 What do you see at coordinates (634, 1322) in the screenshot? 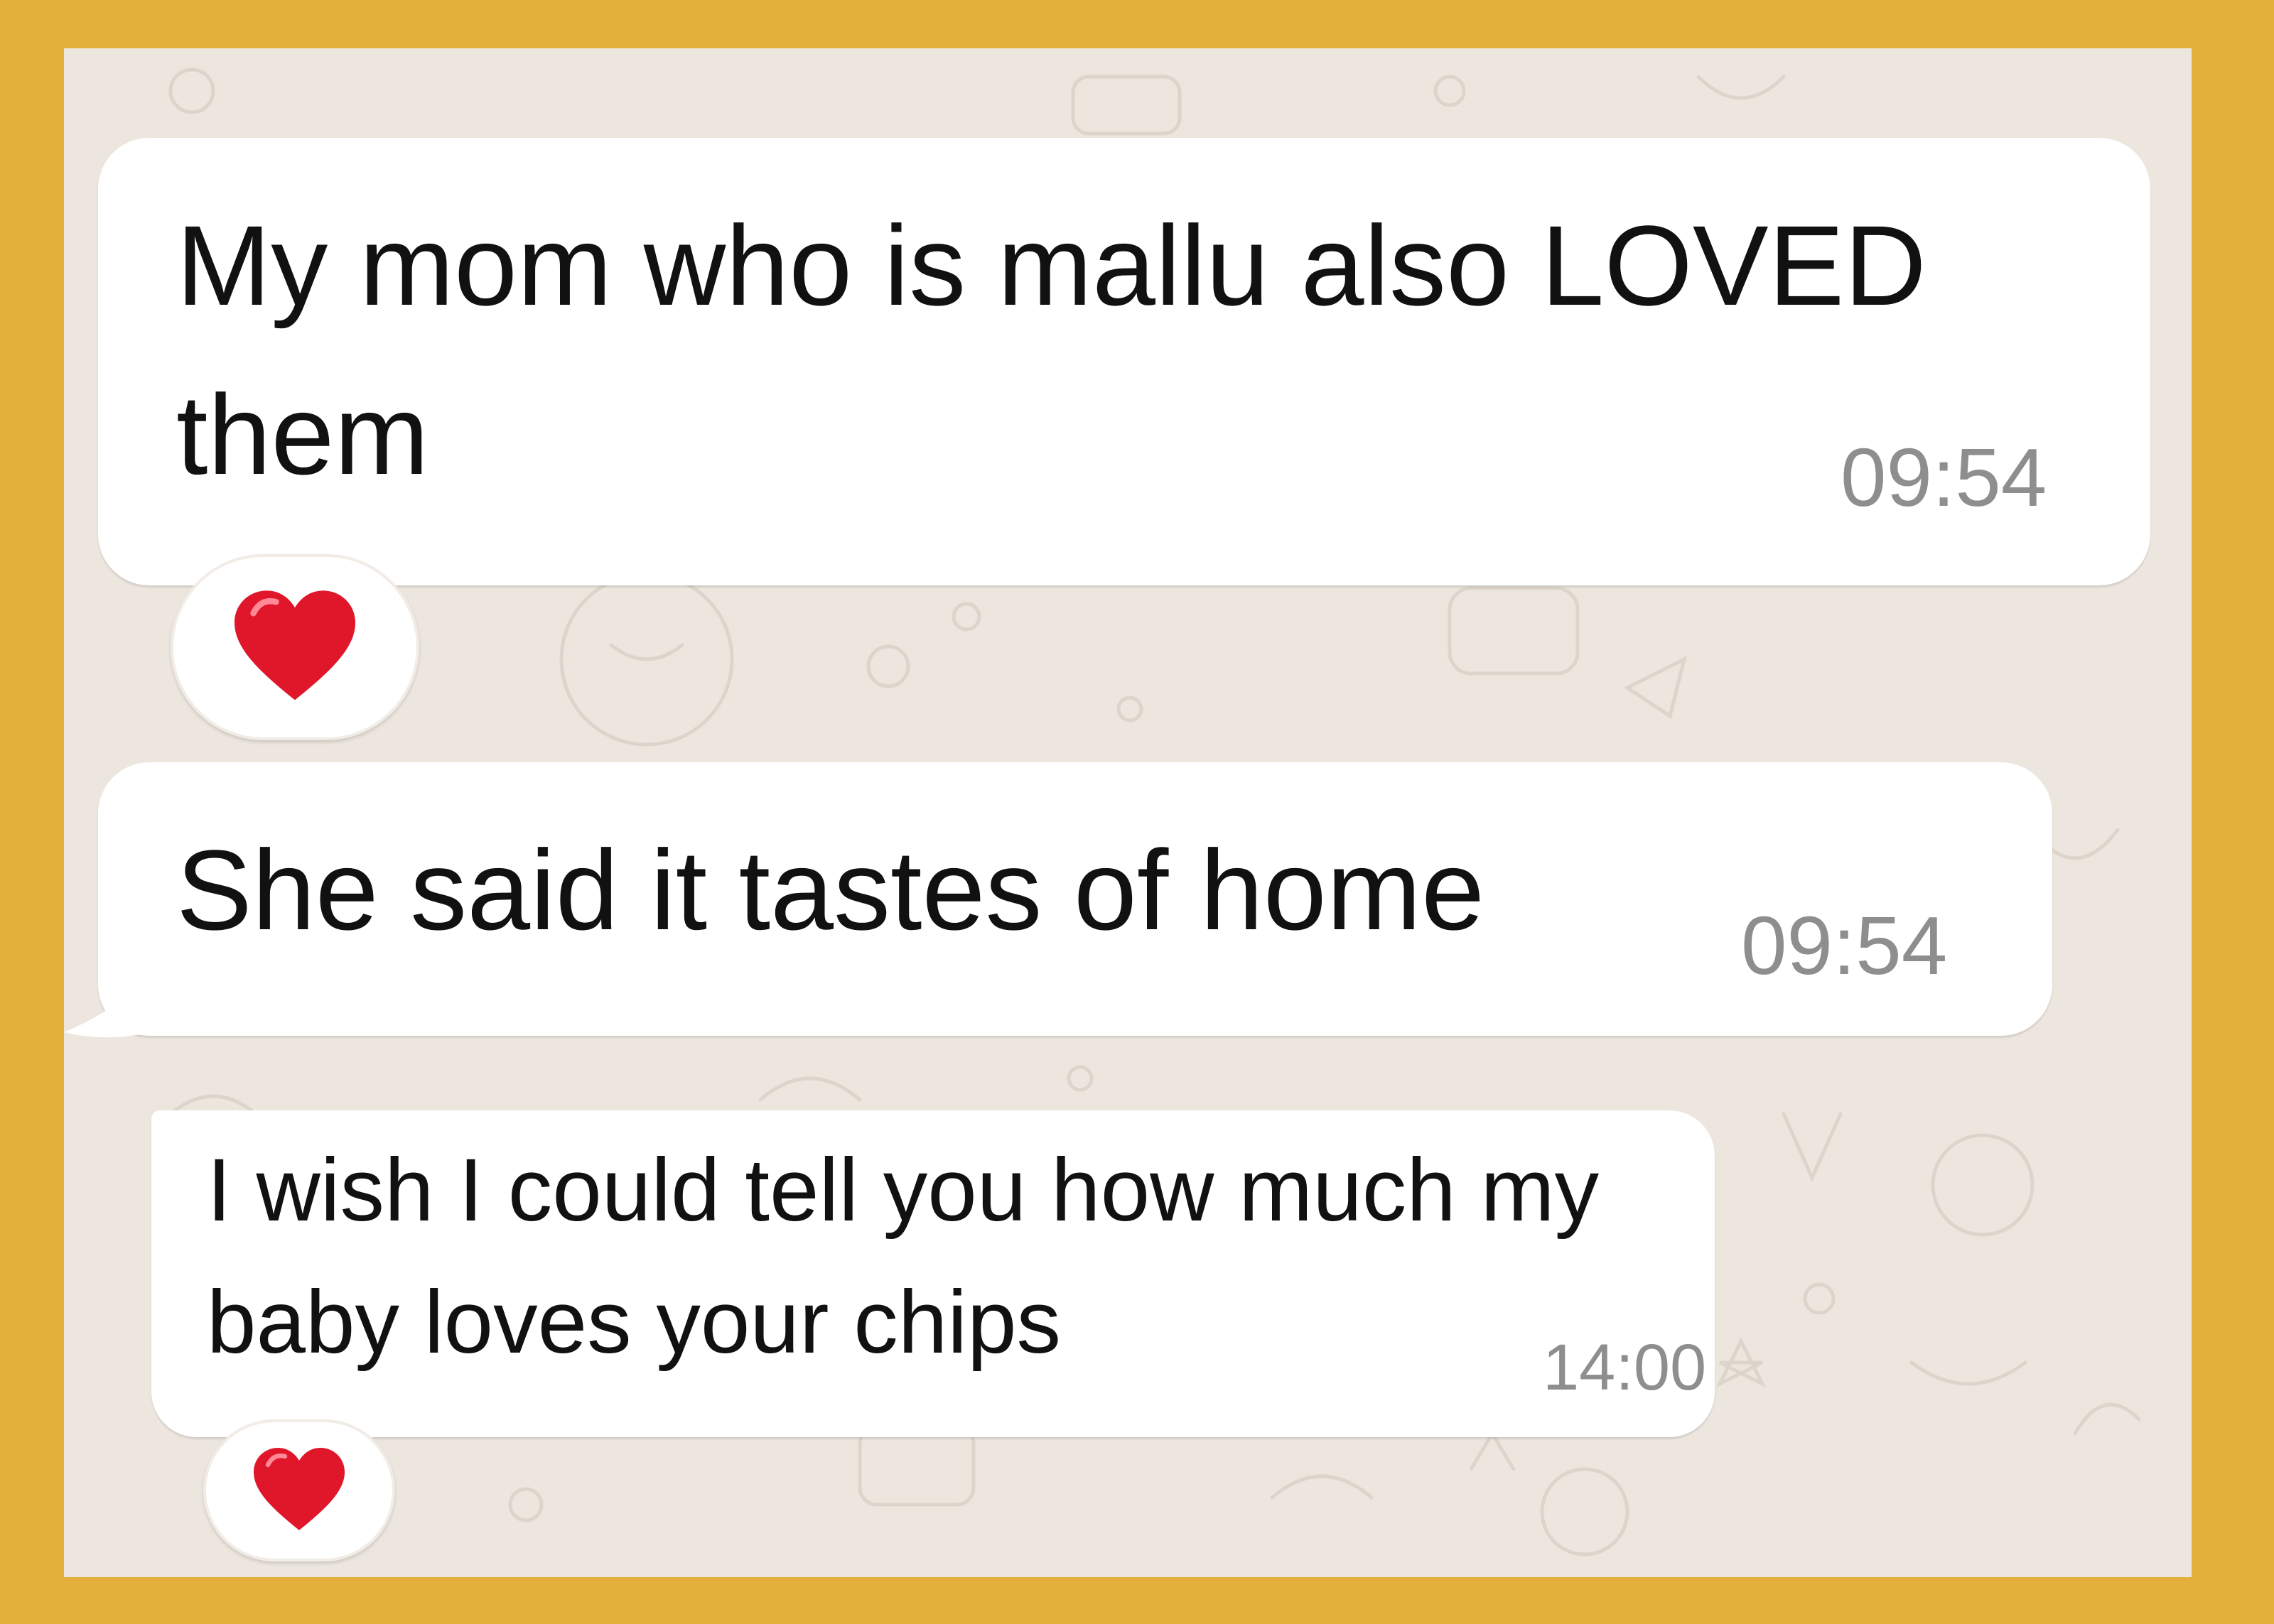
I see `message-text-line: baby loves your chips` at bounding box center [634, 1322].